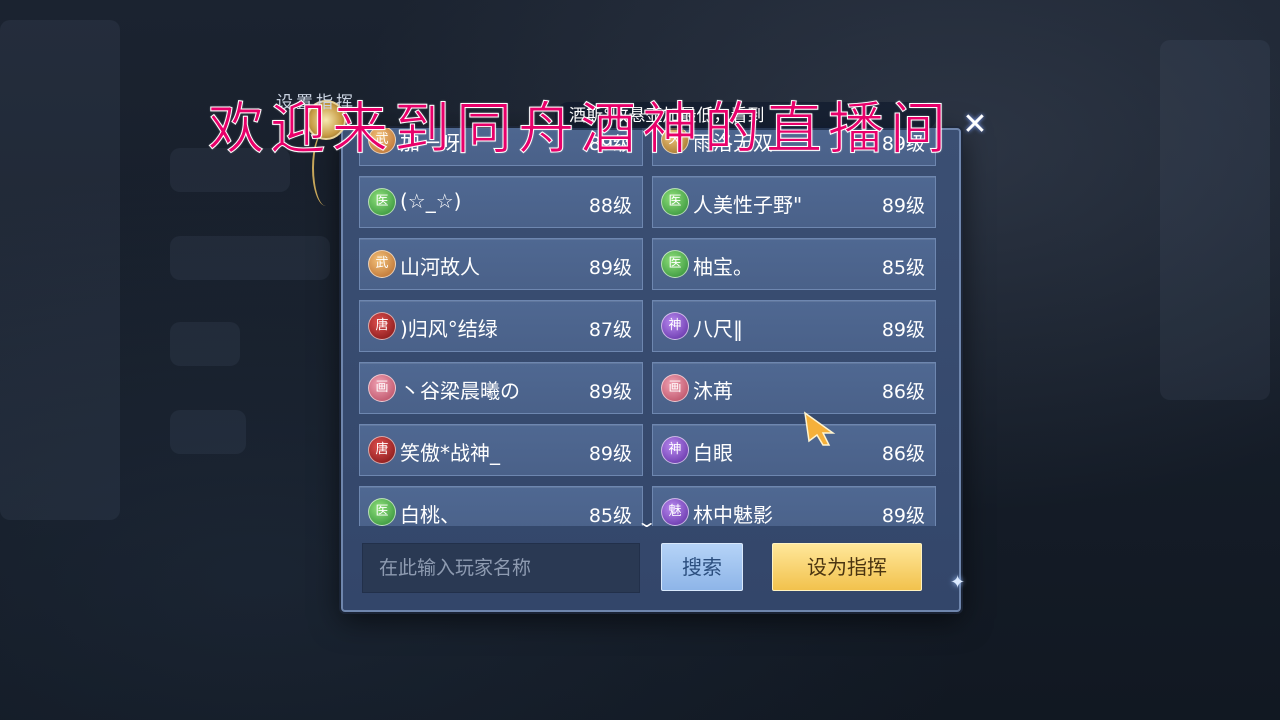 This screenshot has height=720, width=1280. I want to click on player-name: 柚宝。, so click(723, 267).